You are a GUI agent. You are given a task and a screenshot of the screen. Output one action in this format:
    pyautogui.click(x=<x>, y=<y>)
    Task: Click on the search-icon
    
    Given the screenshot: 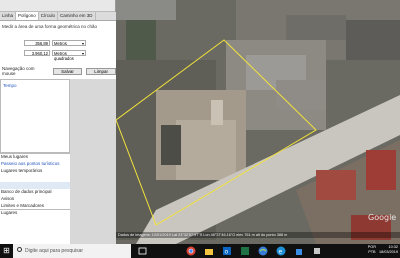 What is the action you would take?
    pyautogui.click(x=19, y=249)
    